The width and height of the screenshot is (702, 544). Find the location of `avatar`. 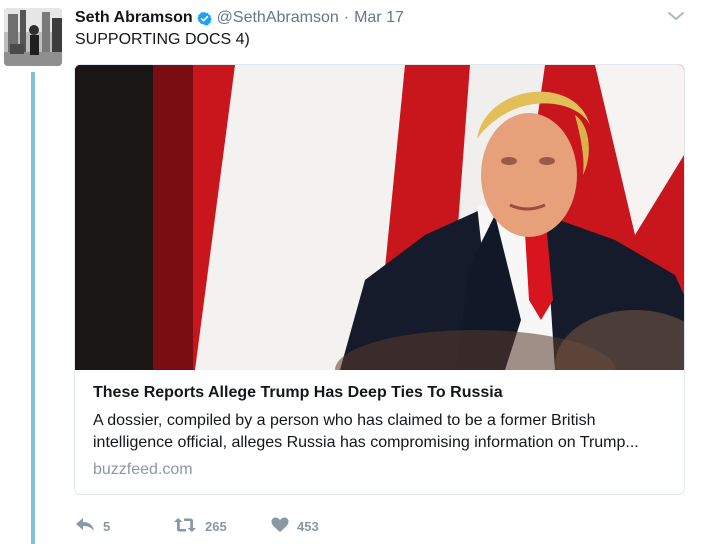

avatar is located at coordinates (33, 37).